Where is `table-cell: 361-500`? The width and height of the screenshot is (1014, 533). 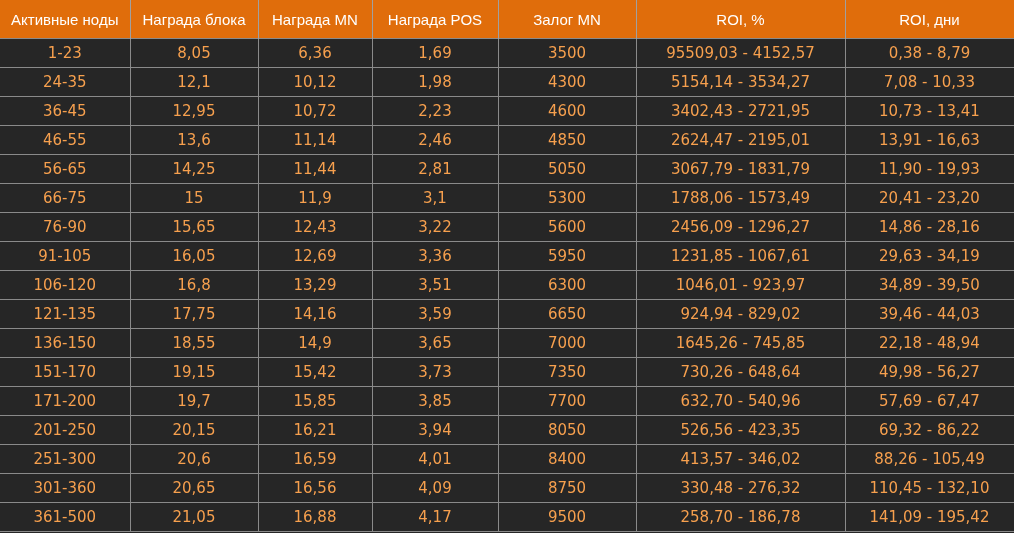
table-cell: 361-500 is located at coordinates (65, 517).